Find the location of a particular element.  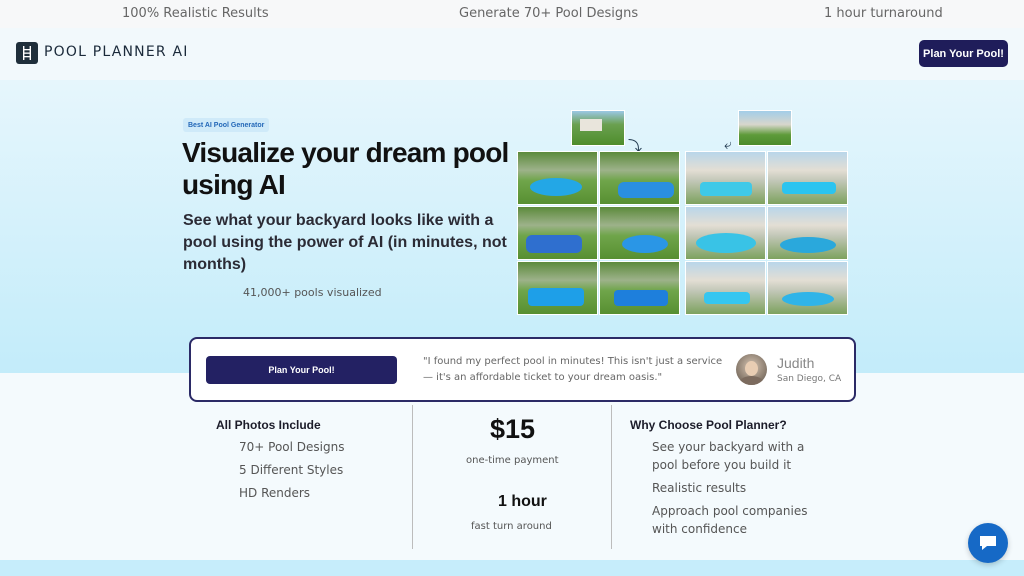

testimonial-location: San Diego, CA is located at coordinates (809, 379).